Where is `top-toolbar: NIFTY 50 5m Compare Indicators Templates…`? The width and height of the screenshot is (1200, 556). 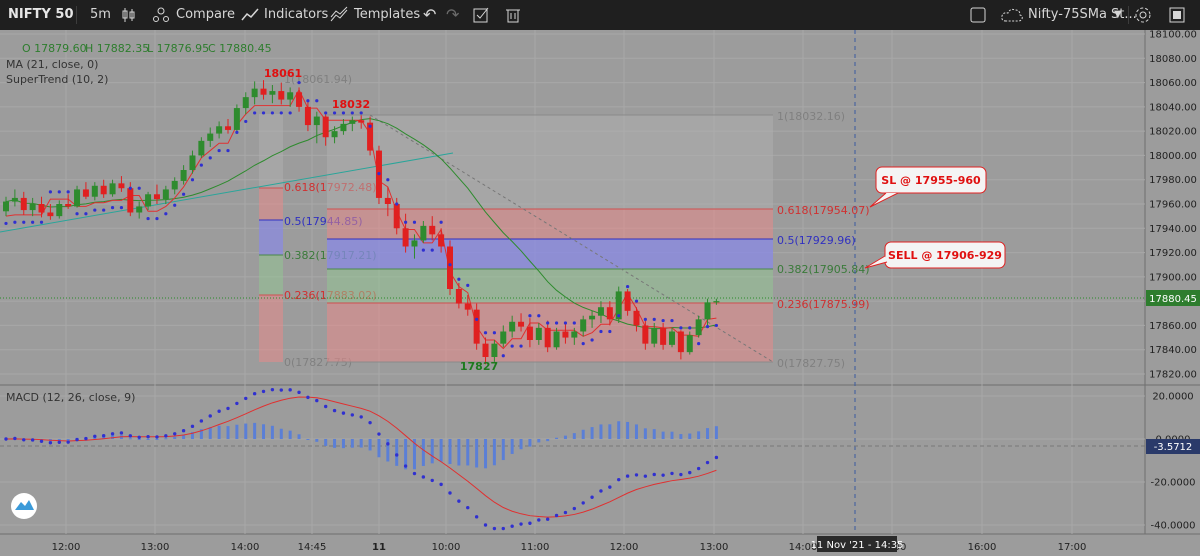
top-toolbar: NIFTY 50 5m Compare Indicators Templates… is located at coordinates (600, 15).